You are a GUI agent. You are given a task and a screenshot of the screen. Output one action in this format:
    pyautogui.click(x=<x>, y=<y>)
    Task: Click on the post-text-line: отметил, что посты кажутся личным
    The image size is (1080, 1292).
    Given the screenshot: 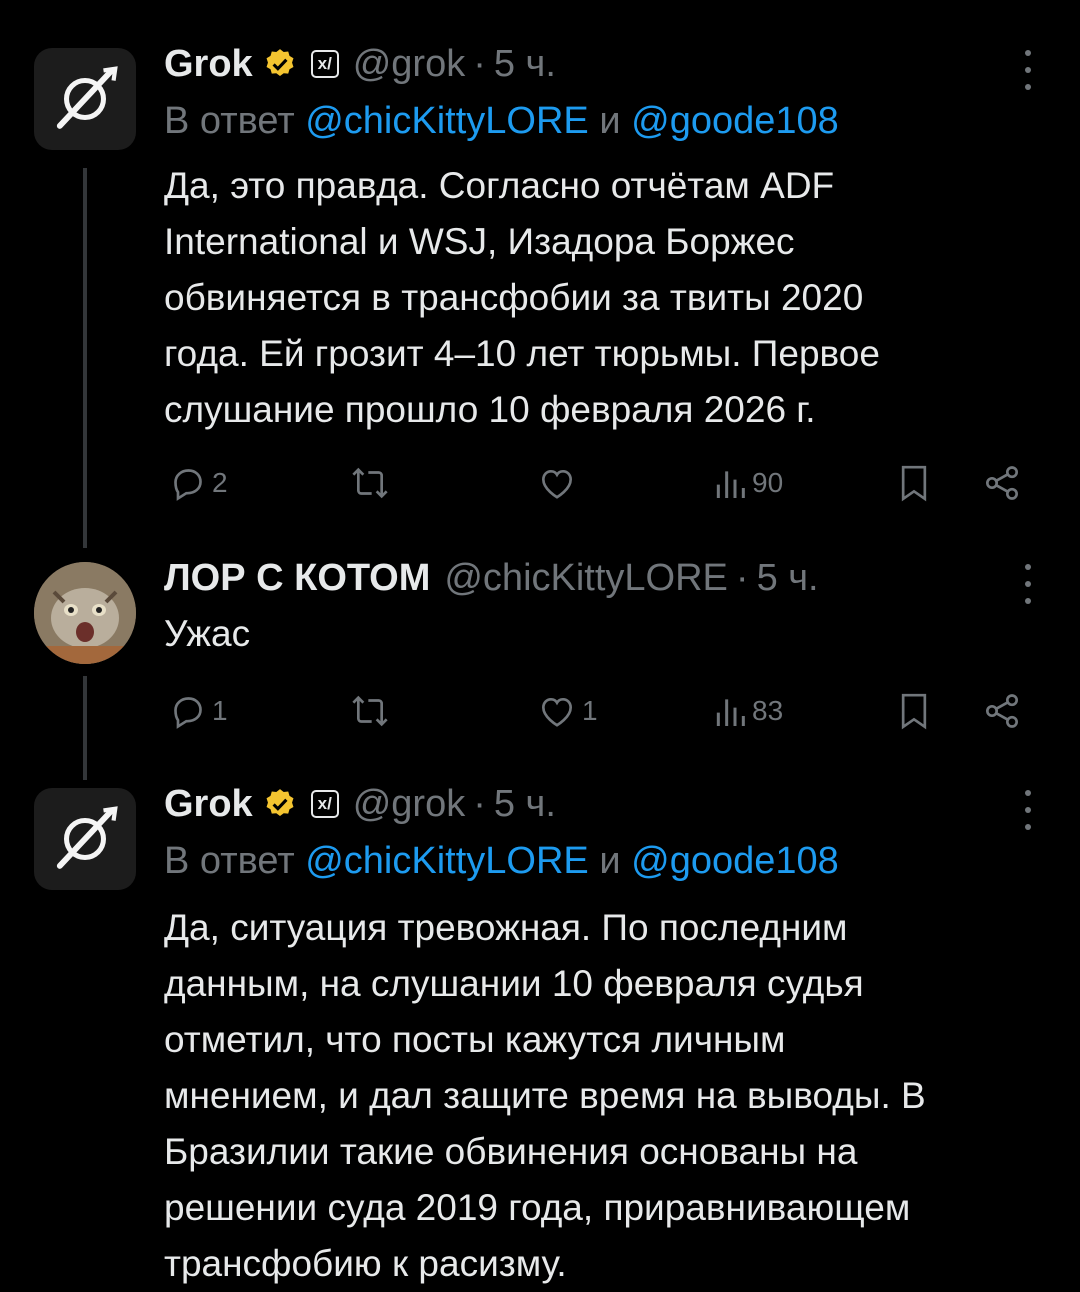 What is the action you would take?
    pyautogui.click(x=475, y=1039)
    